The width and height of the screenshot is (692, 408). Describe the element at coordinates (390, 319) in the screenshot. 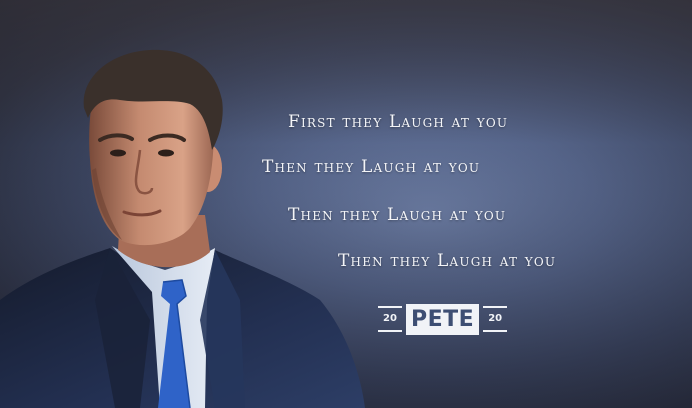

I see `logo-year-left: 20` at that location.